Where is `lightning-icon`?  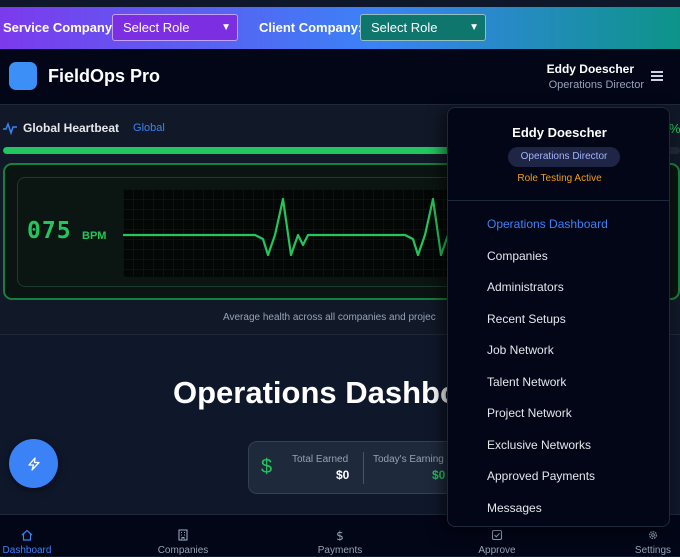
lightning-icon is located at coordinates (33, 463).